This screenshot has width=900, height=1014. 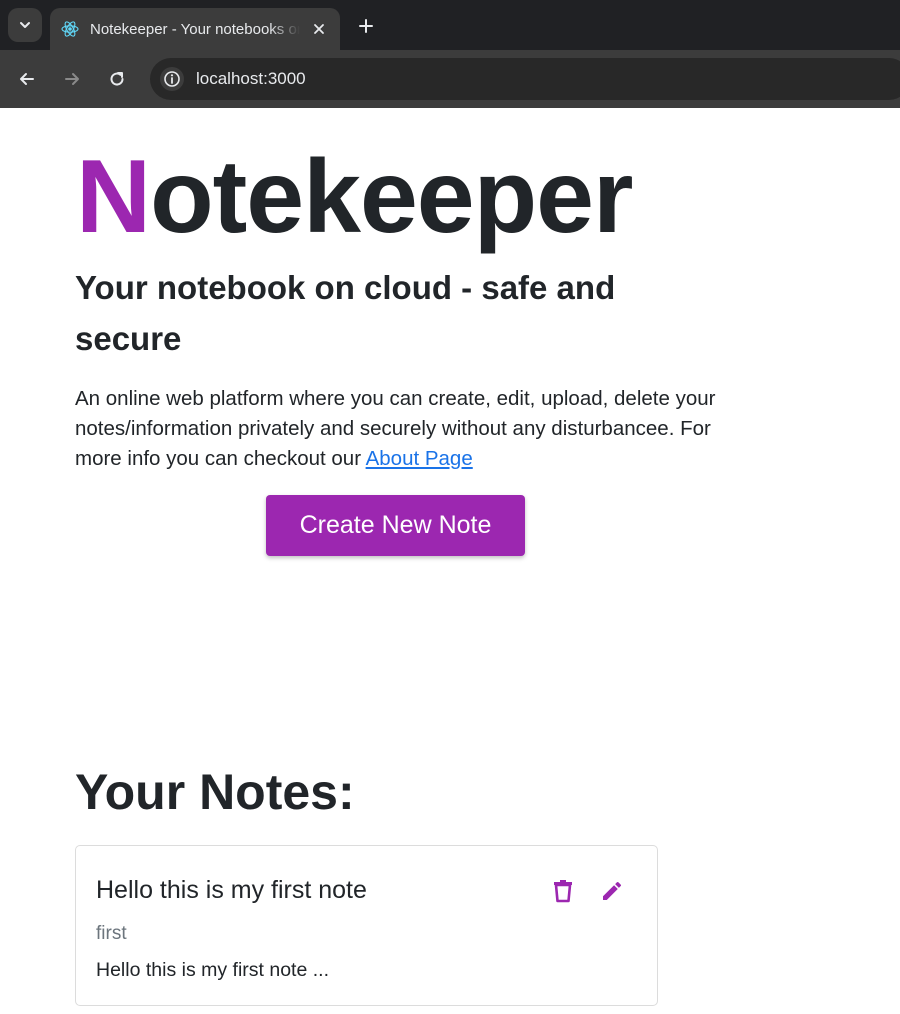 I want to click on pencil-icon, so click(x=612, y=891).